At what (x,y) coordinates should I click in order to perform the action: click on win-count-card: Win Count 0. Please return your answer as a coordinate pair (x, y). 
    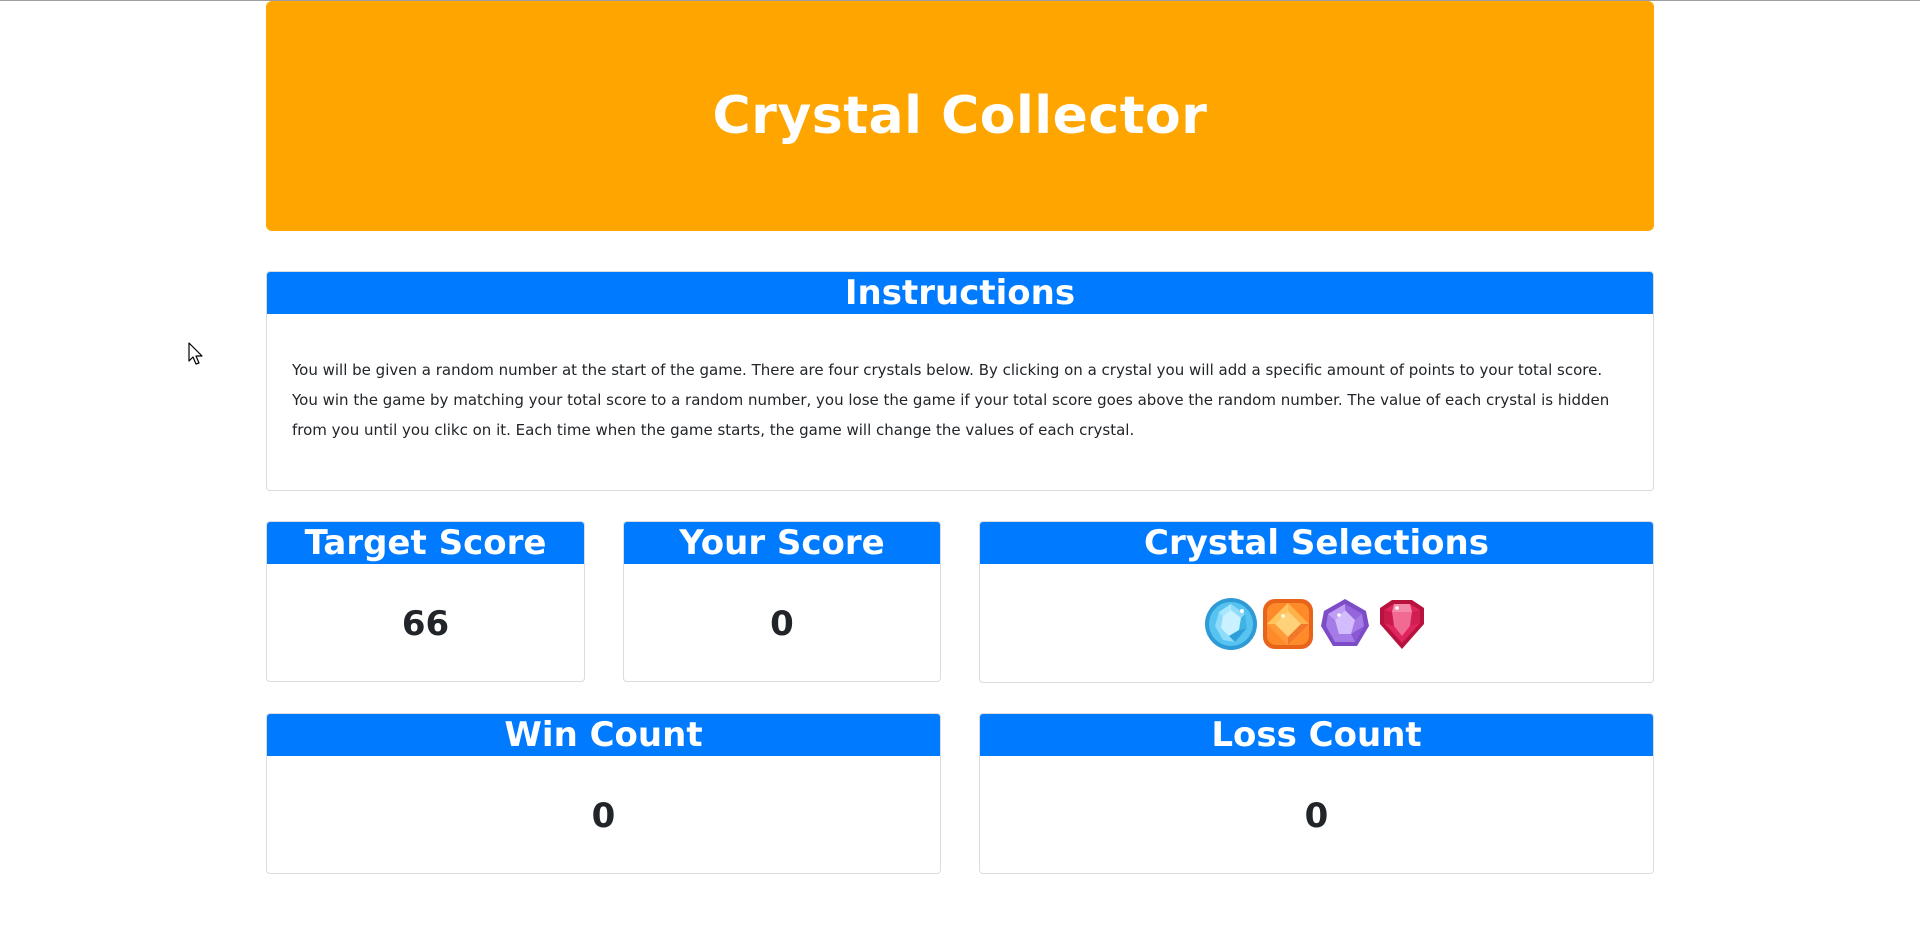
    Looking at the image, I should click on (603, 793).